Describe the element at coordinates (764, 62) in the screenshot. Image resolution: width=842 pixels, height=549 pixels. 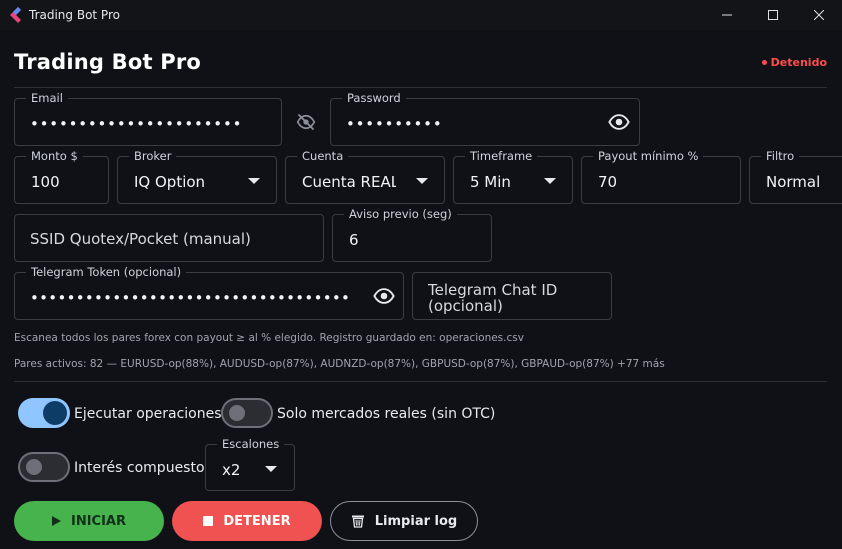
I see `status-dot-icon` at that location.